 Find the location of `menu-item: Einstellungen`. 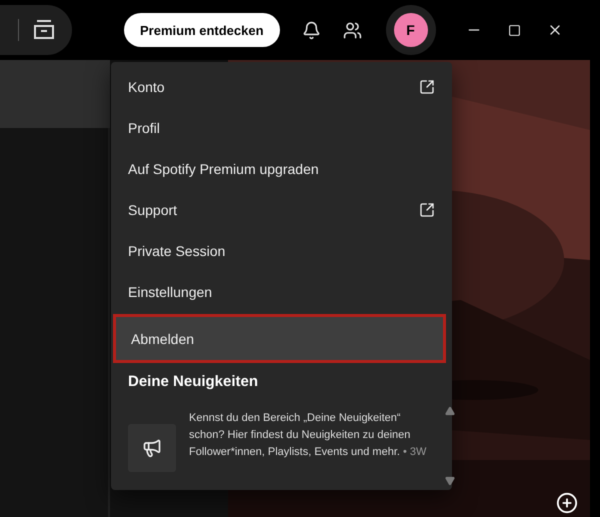

menu-item: Einstellungen is located at coordinates (281, 291).